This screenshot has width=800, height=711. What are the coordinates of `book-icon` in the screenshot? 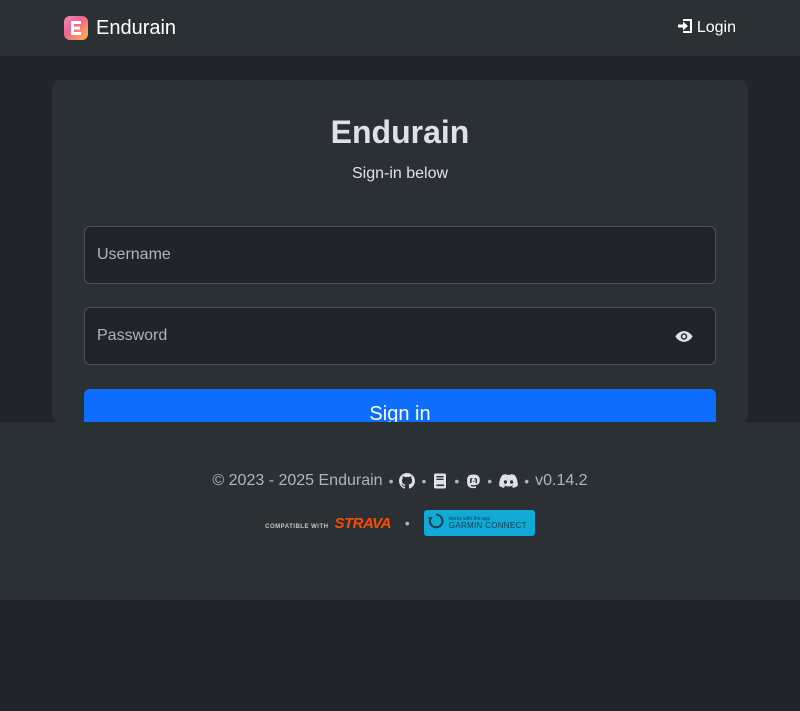 It's located at (440, 481).